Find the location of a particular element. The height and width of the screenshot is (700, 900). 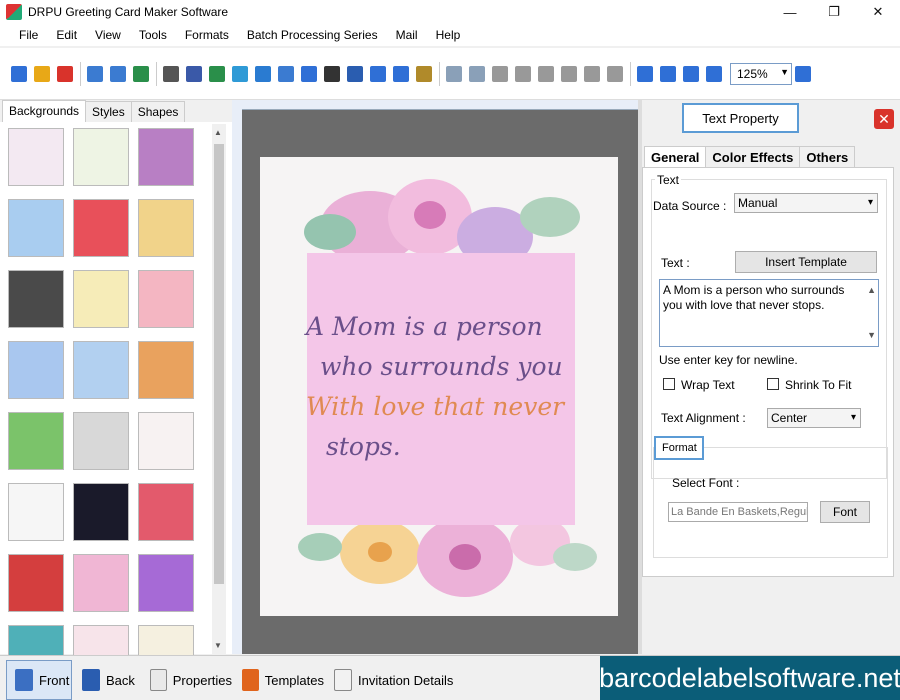

copy-icon is located at coordinates (523, 74).